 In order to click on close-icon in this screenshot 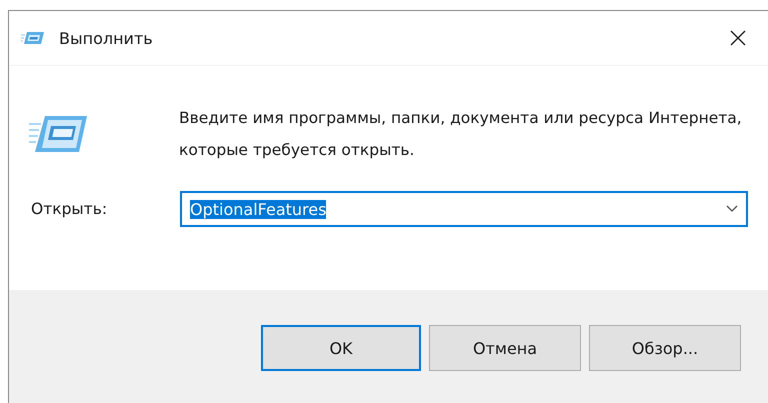, I will do `click(738, 38)`.